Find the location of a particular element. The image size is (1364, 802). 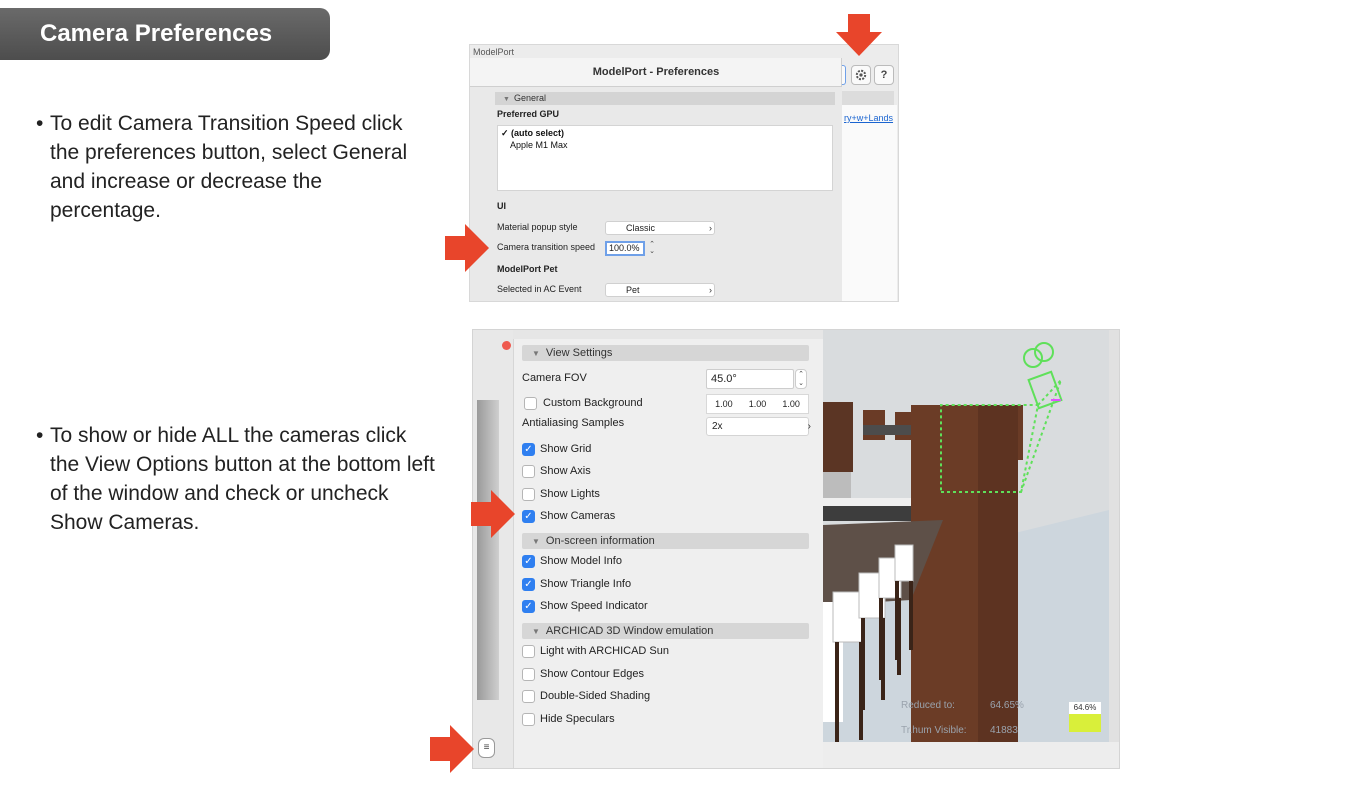

scene-right-edge is located at coordinates (1114, 536).